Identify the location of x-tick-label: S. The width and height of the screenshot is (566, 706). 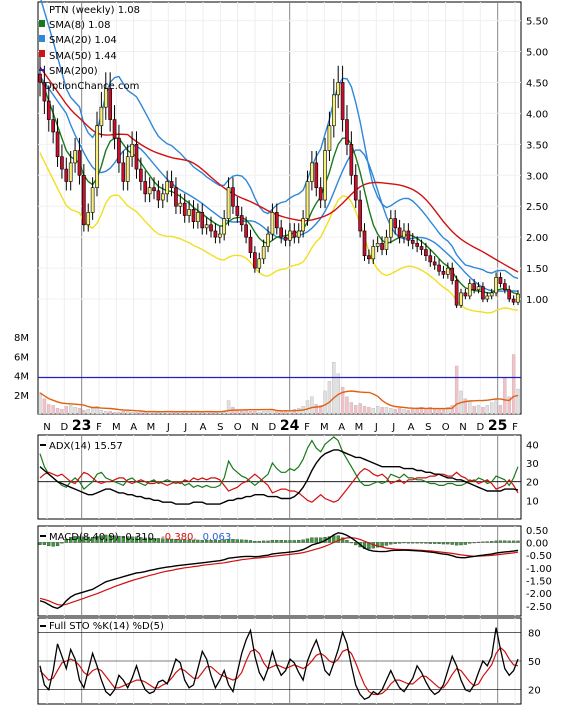
(428, 427).